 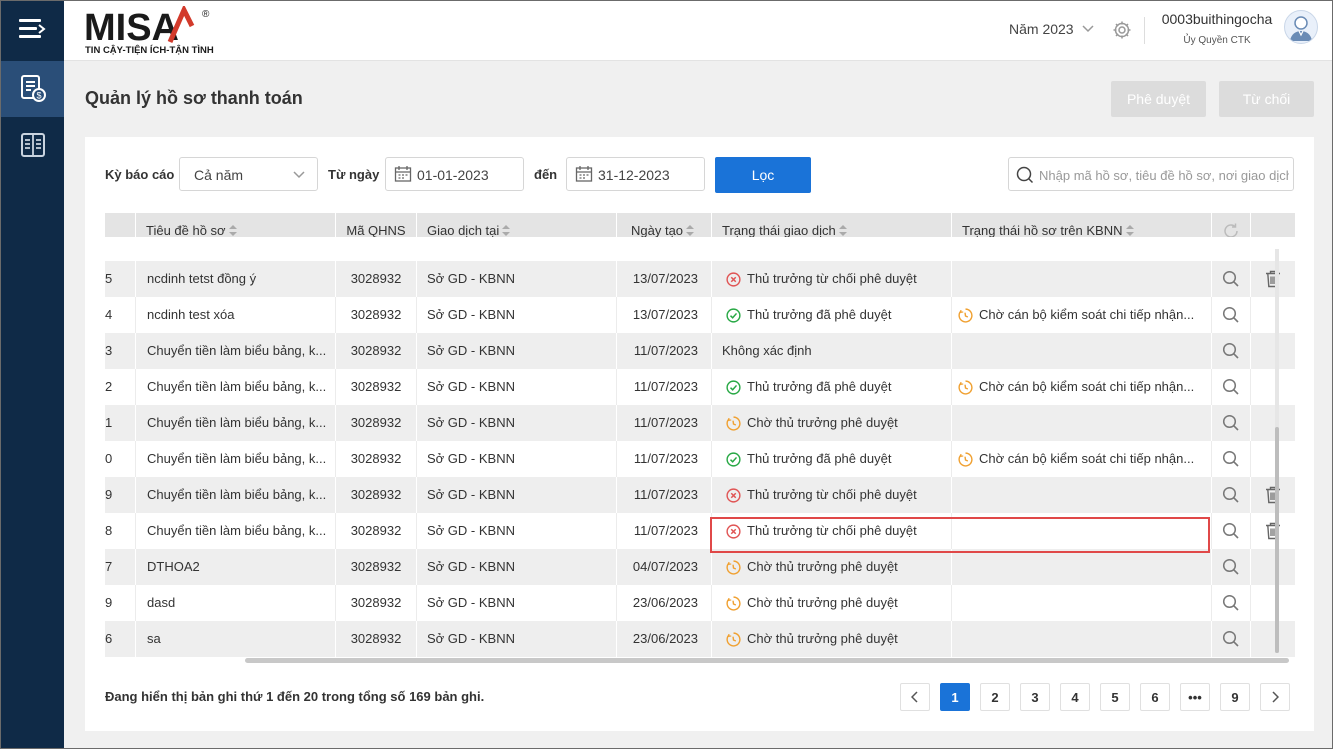 I want to click on avatar, so click(x=1301, y=27).